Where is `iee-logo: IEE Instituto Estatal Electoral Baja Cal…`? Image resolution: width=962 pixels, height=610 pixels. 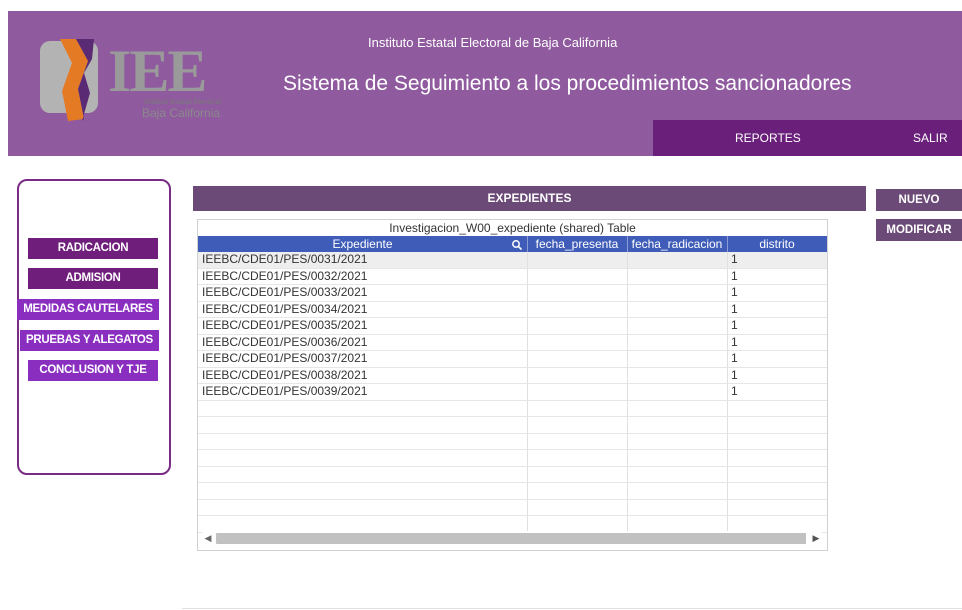 iee-logo: IEE Instituto Estatal Electoral Baja Cal… is located at coordinates (143, 82).